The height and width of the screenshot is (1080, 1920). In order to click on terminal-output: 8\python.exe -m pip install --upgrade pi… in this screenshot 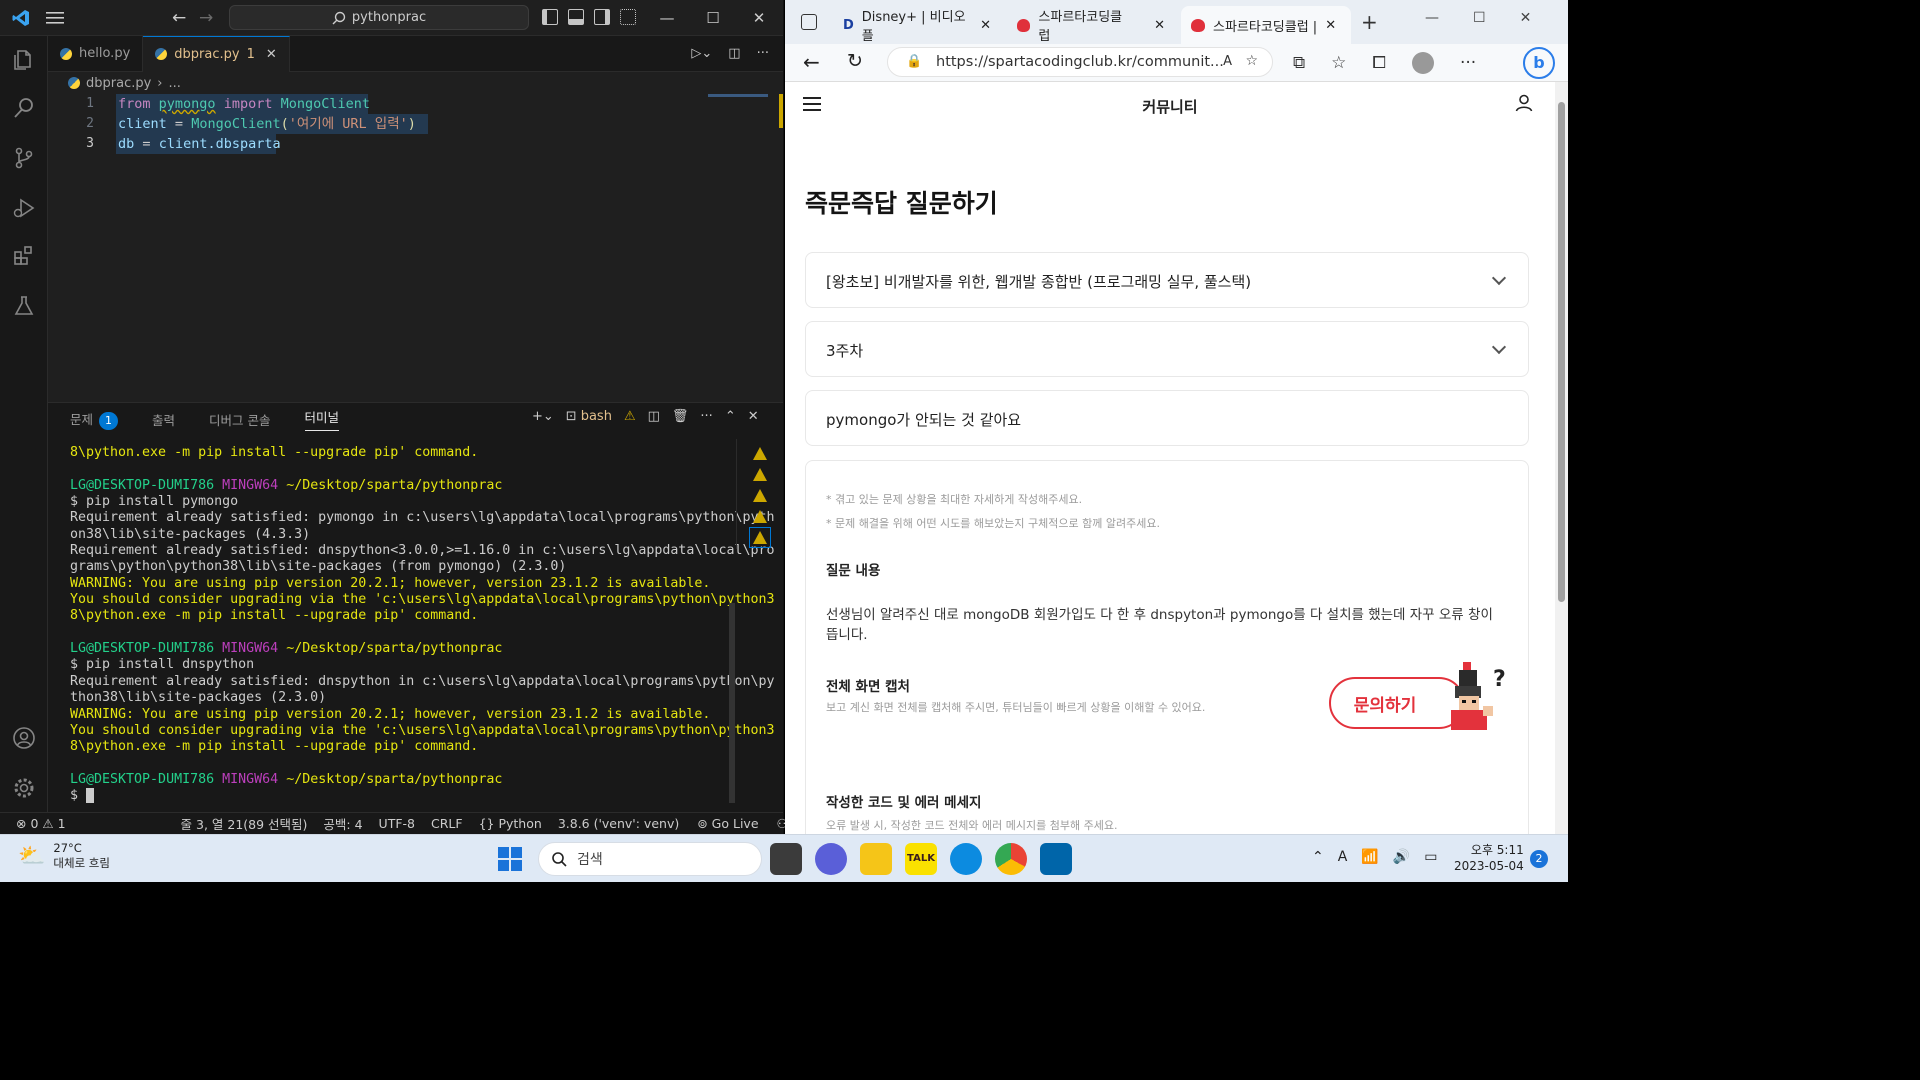, I will do `click(422, 630)`.